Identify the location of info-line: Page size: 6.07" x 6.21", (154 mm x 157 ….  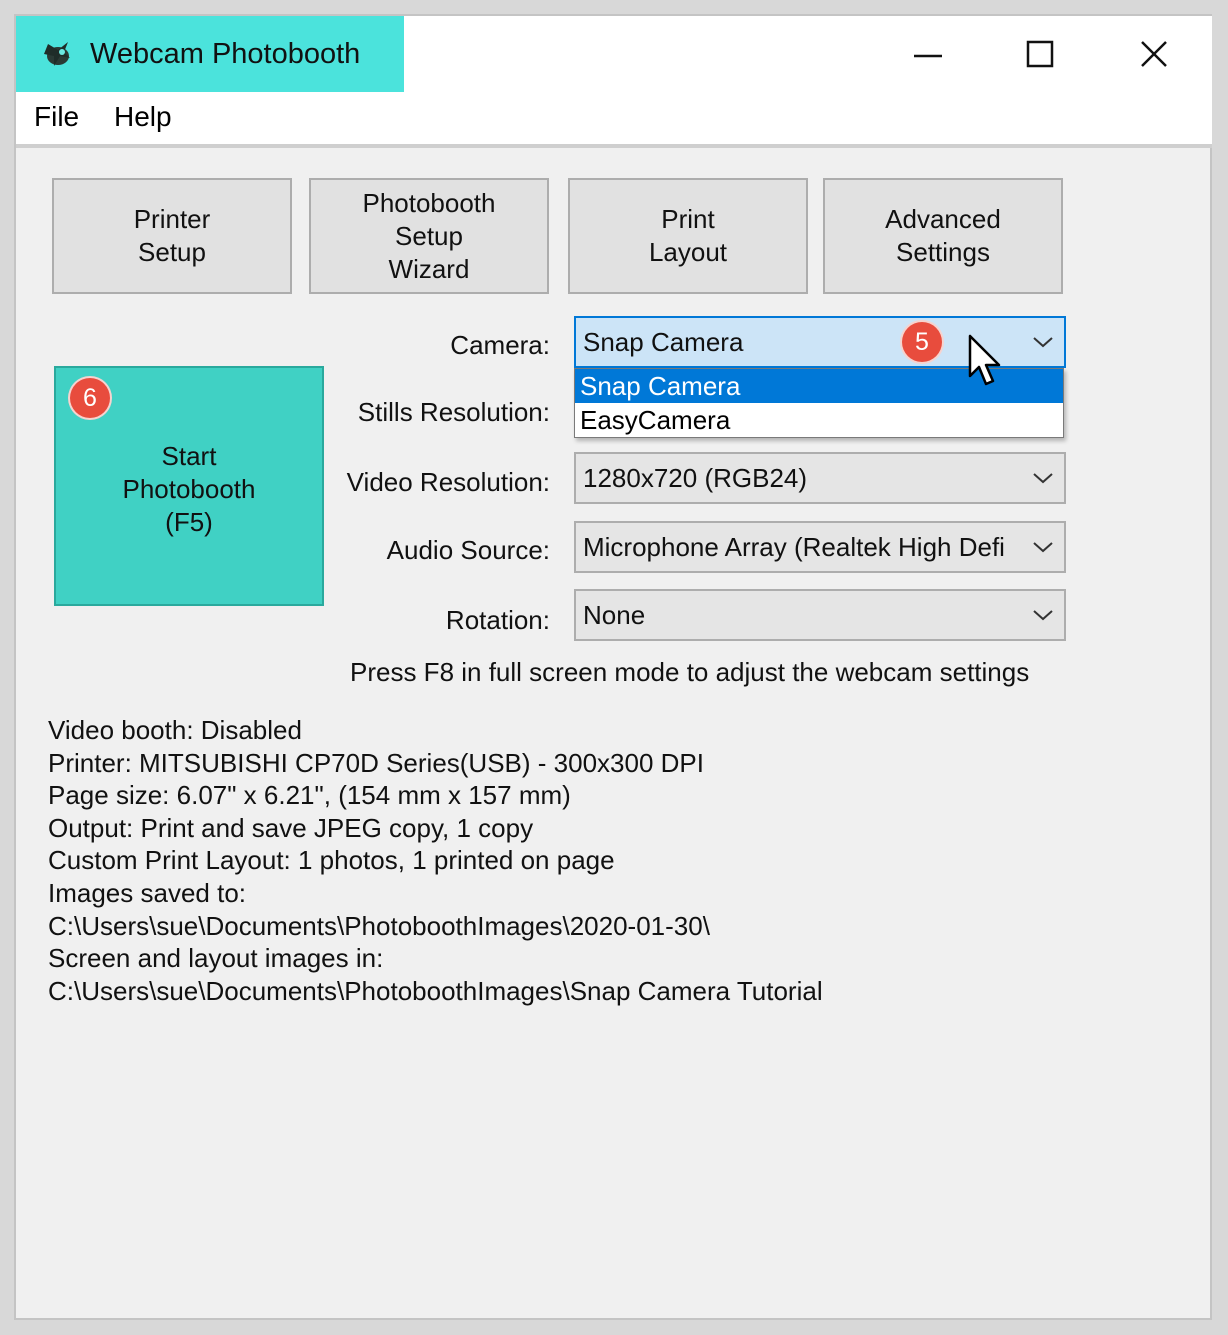
(309, 795).